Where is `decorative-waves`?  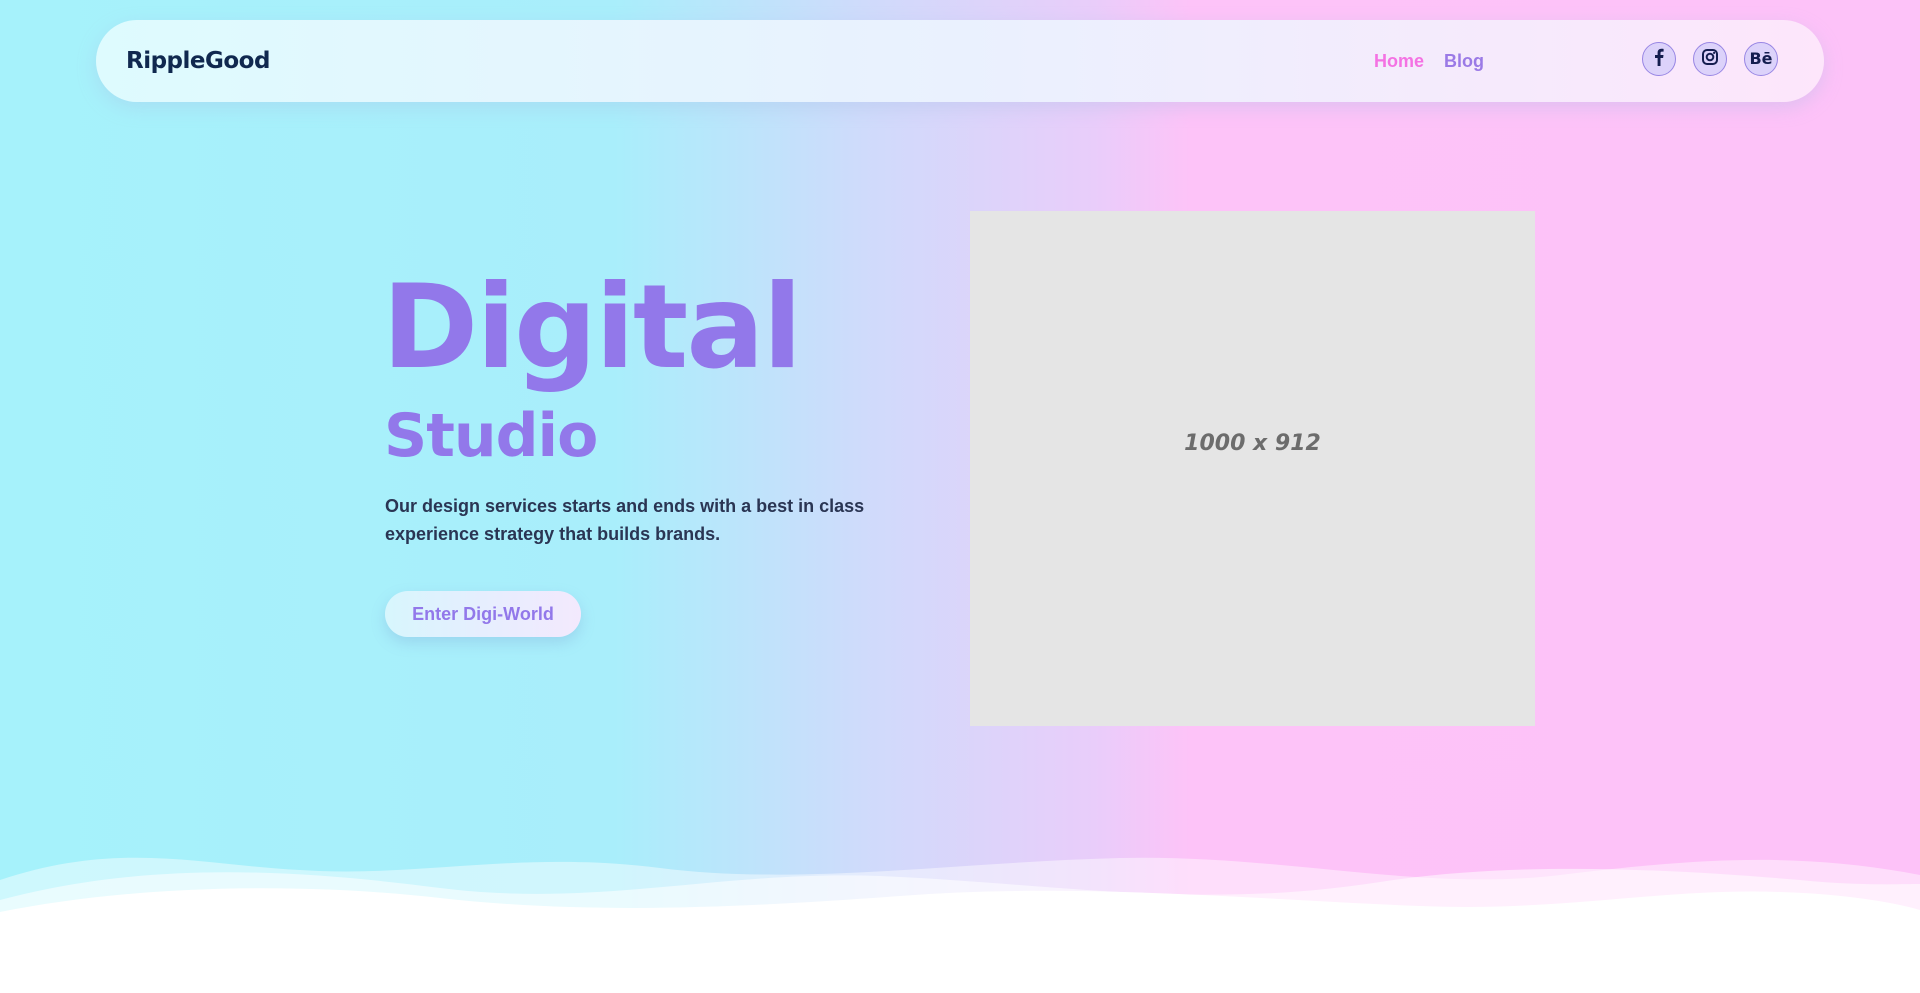 decorative-waves is located at coordinates (960, 925).